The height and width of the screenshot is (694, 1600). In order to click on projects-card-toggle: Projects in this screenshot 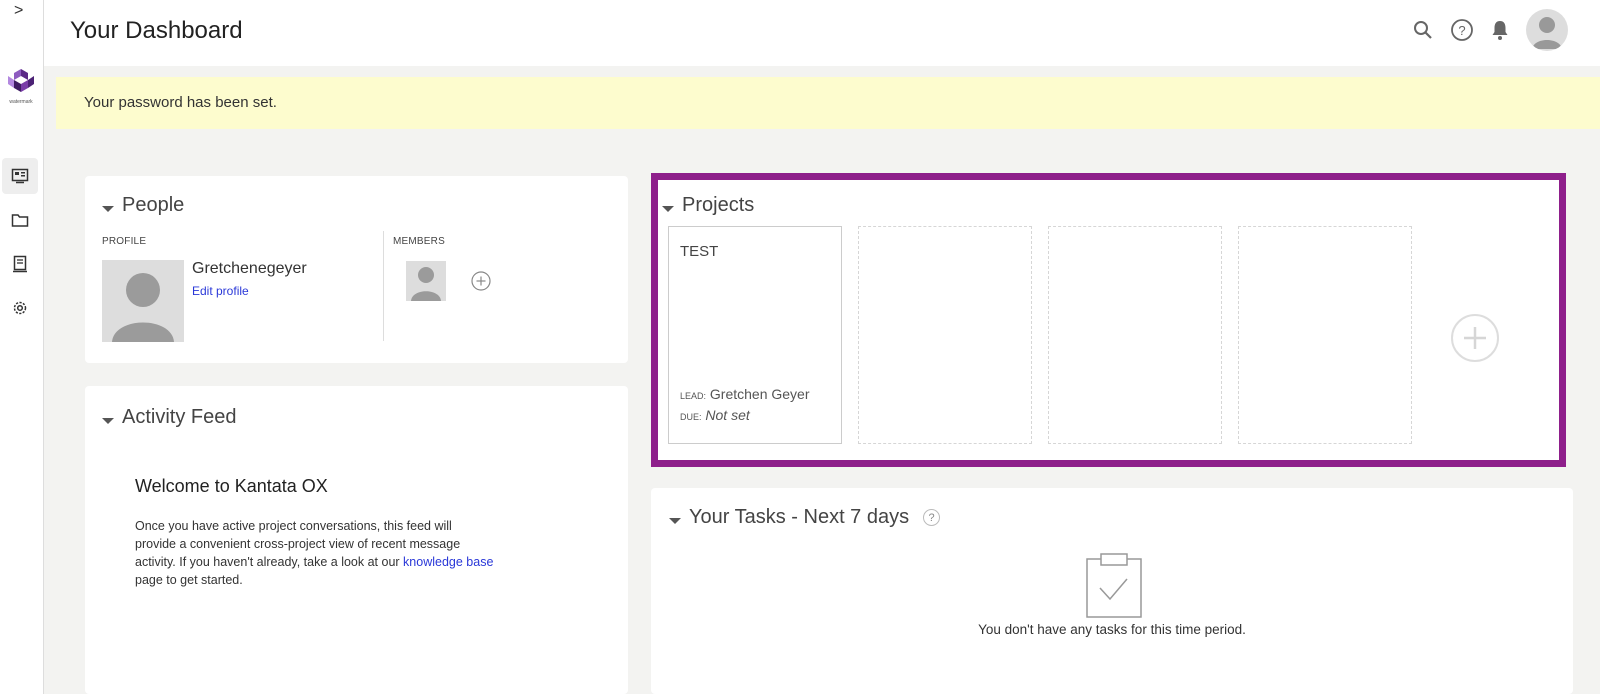, I will do `click(708, 205)`.